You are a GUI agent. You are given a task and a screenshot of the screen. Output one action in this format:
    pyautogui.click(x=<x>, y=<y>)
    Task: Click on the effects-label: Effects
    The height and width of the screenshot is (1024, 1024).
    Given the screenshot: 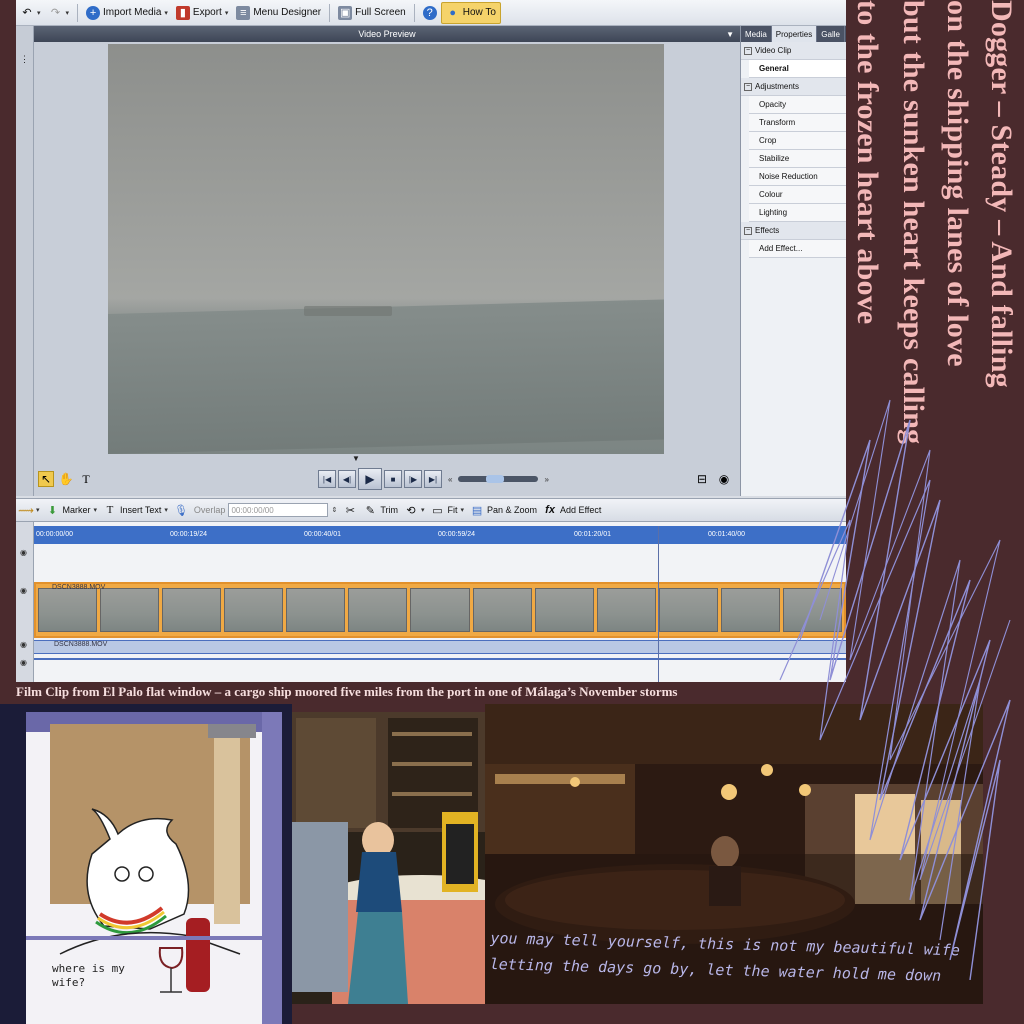 What is the action you would take?
    pyautogui.click(x=767, y=230)
    